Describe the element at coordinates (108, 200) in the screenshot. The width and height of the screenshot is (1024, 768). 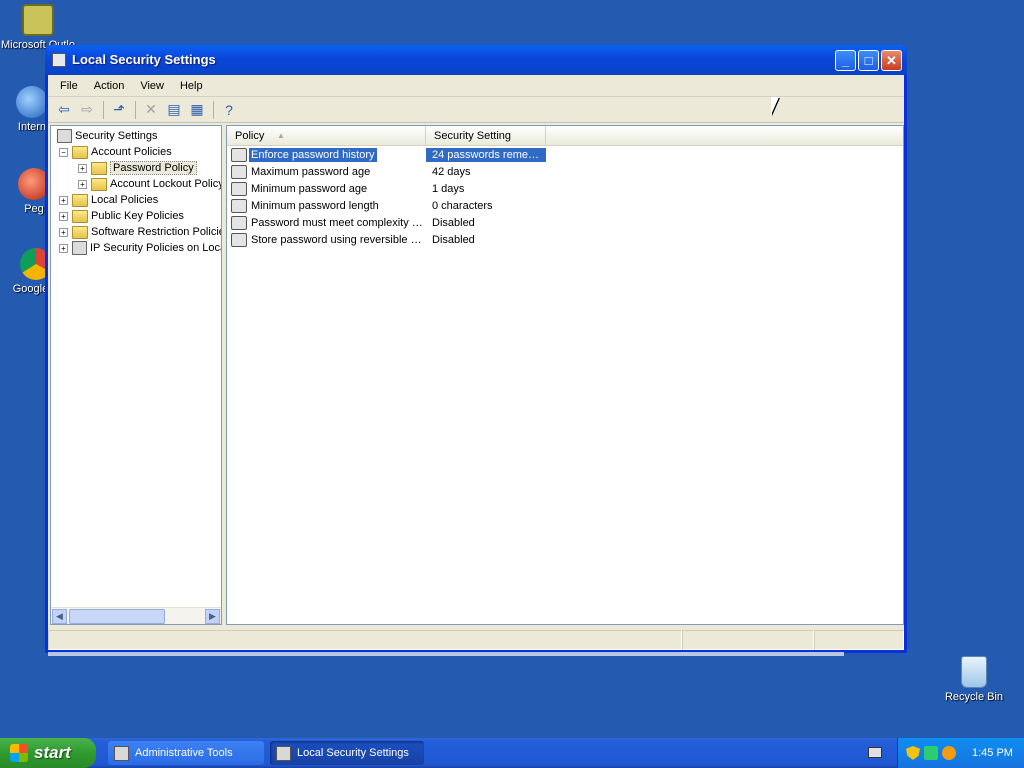
I see `tree-item-local-policies: + Local Policies` at that location.